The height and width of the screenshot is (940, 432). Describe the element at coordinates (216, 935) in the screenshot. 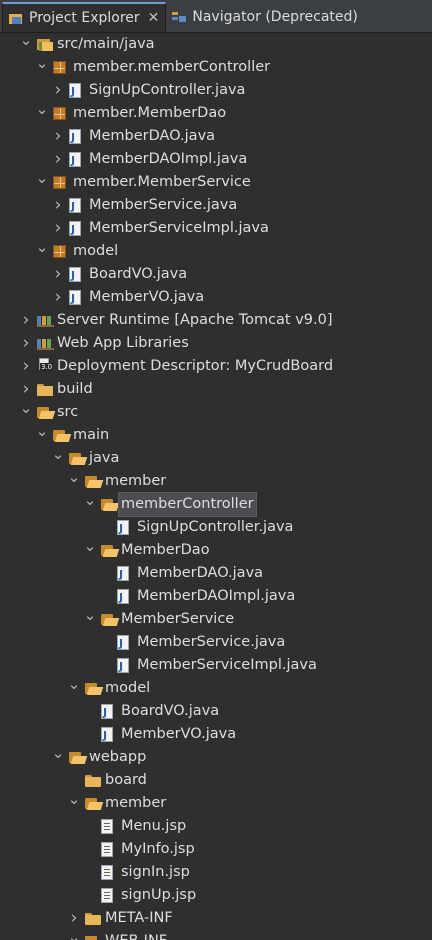

I see `tree-item: ⌄ WEB-INF` at that location.